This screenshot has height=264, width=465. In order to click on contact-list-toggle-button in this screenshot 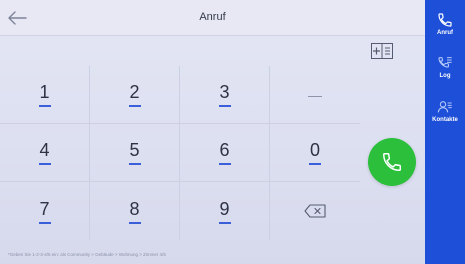, I will do `click(382, 51)`.